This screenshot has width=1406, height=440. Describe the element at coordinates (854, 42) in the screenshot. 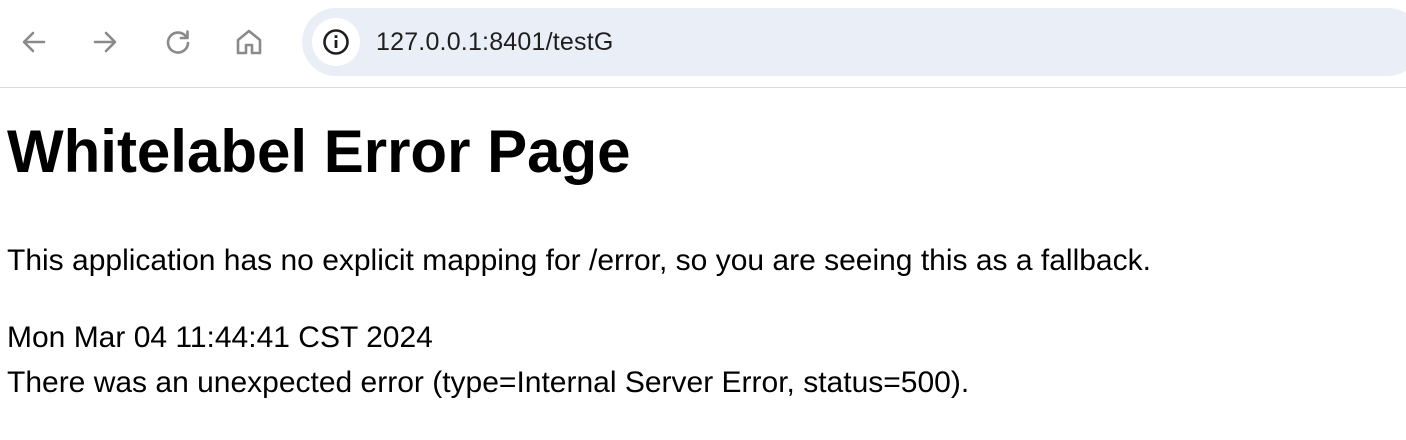

I see `address-bar: 127.0.0.1:8401/testG` at that location.